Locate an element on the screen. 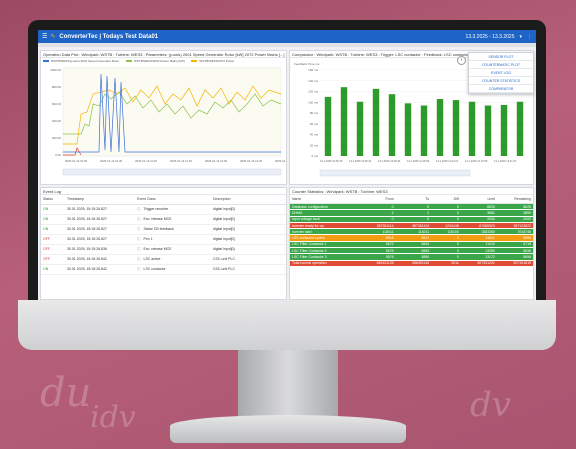 This screenshot has height=449, width=576. menu-item-event-log: EVENT LOG is located at coordinates (501, 73).